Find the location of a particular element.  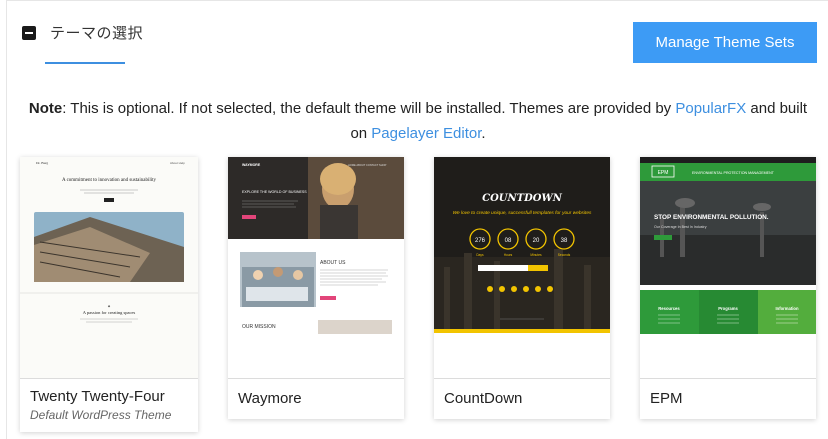

section-title: テーマの選択 is located at coordinates (97, 33).